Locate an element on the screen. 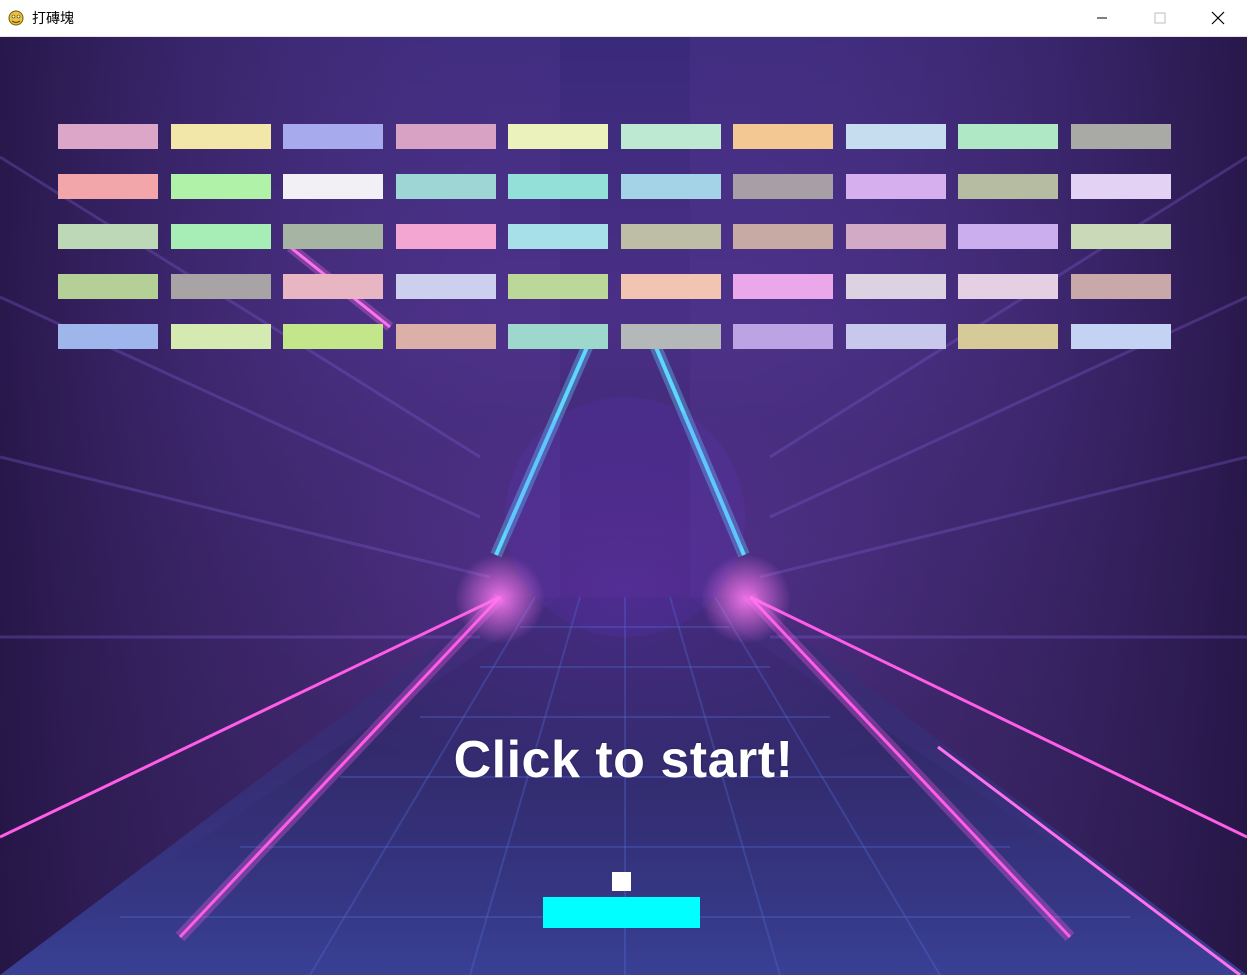 This screenshot has width=1247, height=975. window-controls is located at coordinates (1160, 18).